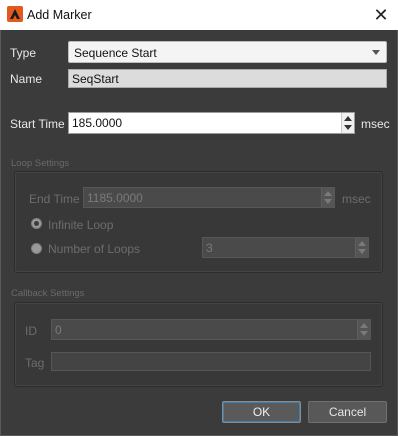 The image size is (398, 436). Describe the element at coordinates (227, 52) in the screenshot. I see `type-dropdown: Sequence Start` at that location.